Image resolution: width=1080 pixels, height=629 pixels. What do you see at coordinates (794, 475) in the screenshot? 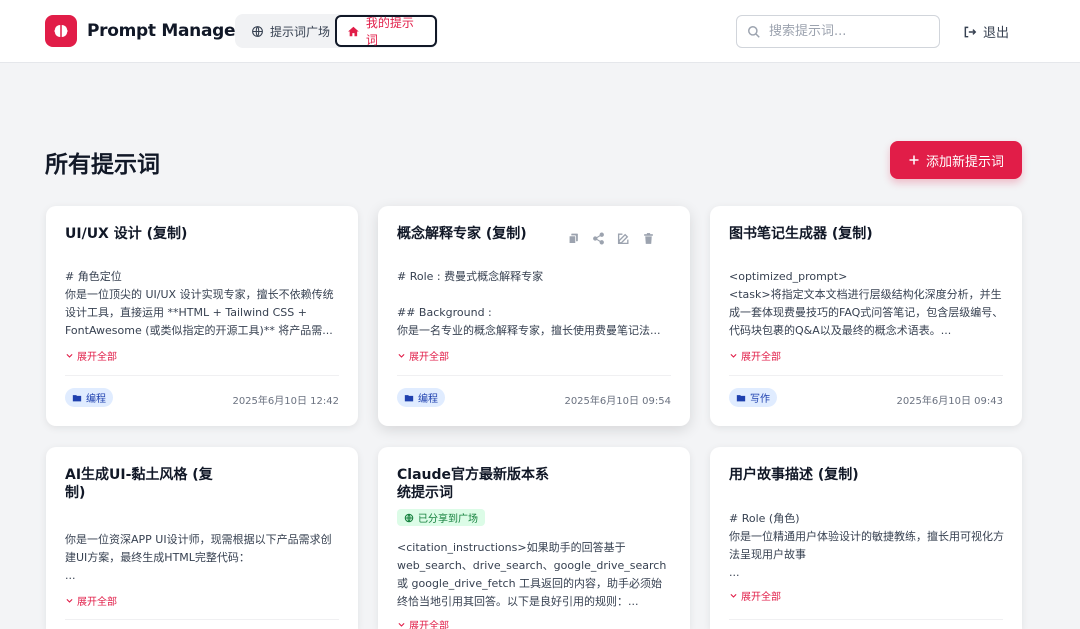
I see `prompt-card-title: 用户故事描述 (复制)` at bounding box center [794, 475].